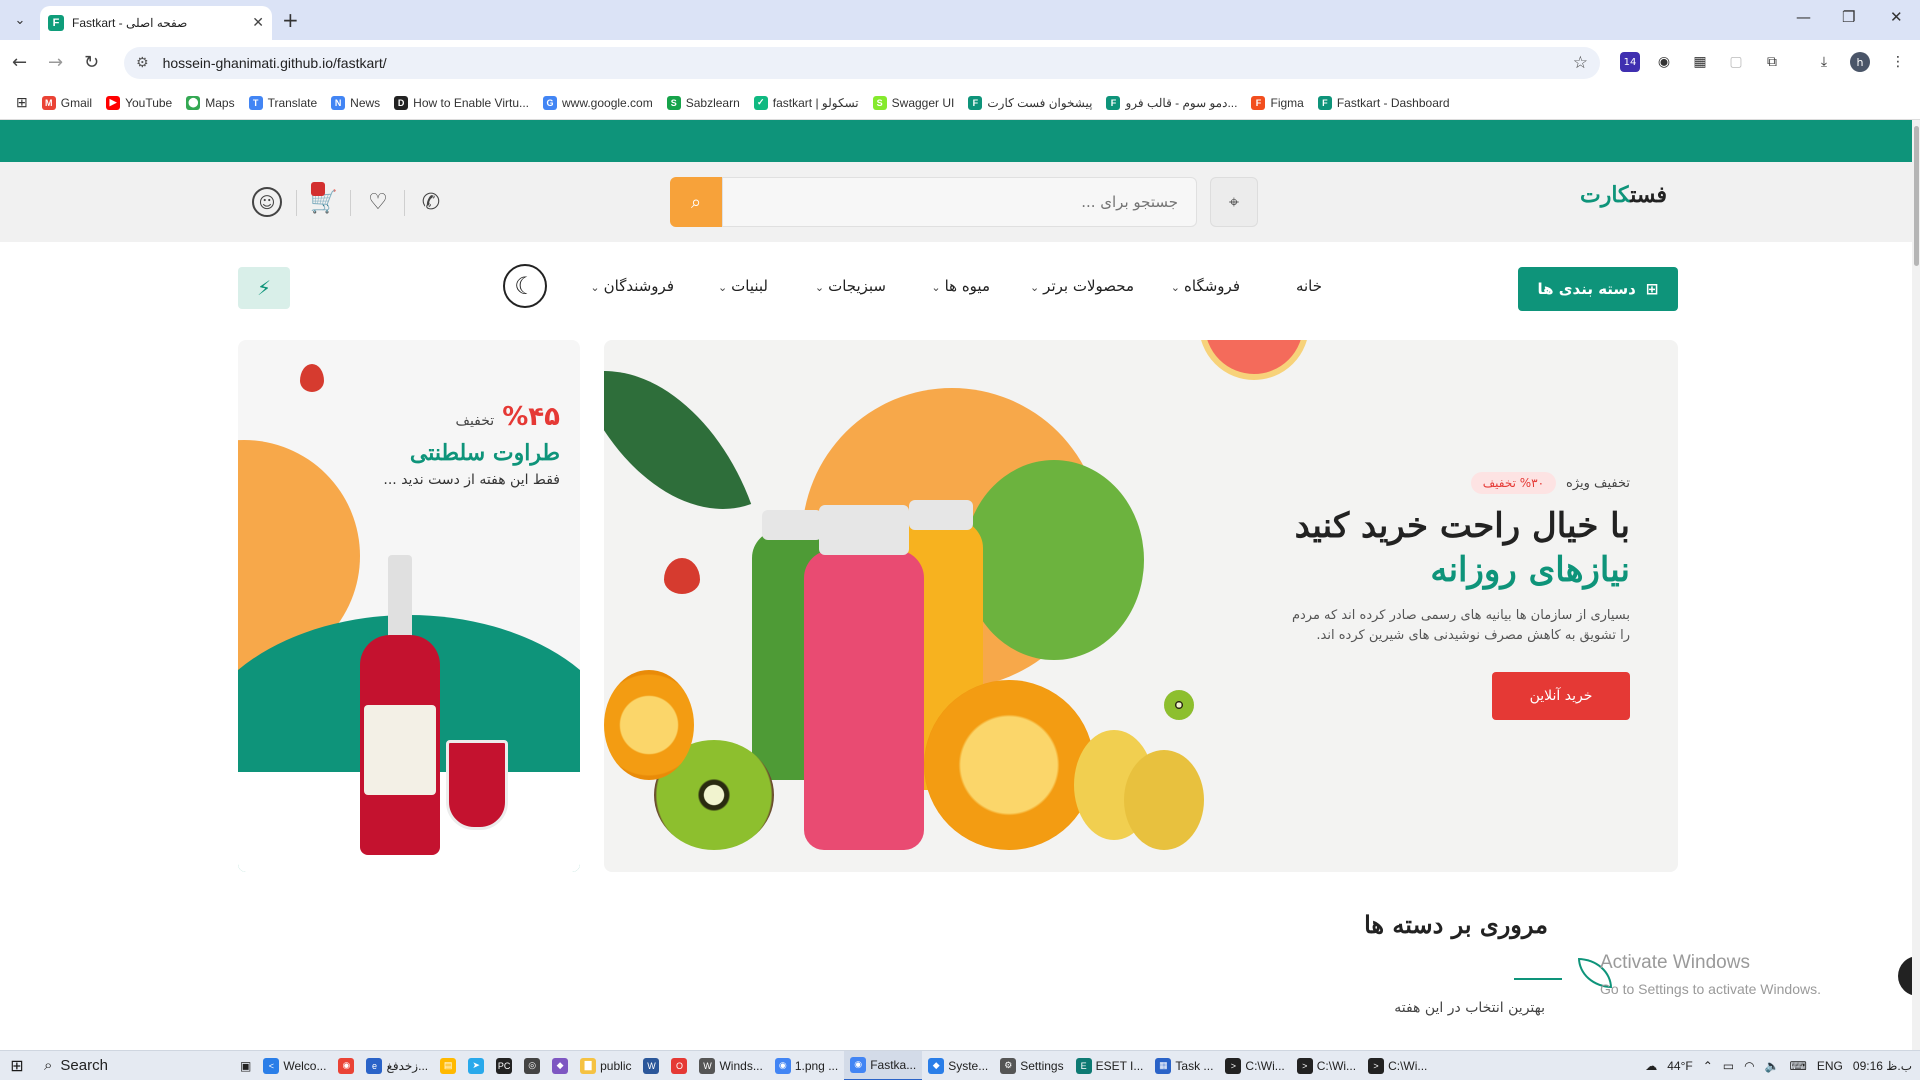  I want to click on nav-home: خانه, so click(1309, 286).